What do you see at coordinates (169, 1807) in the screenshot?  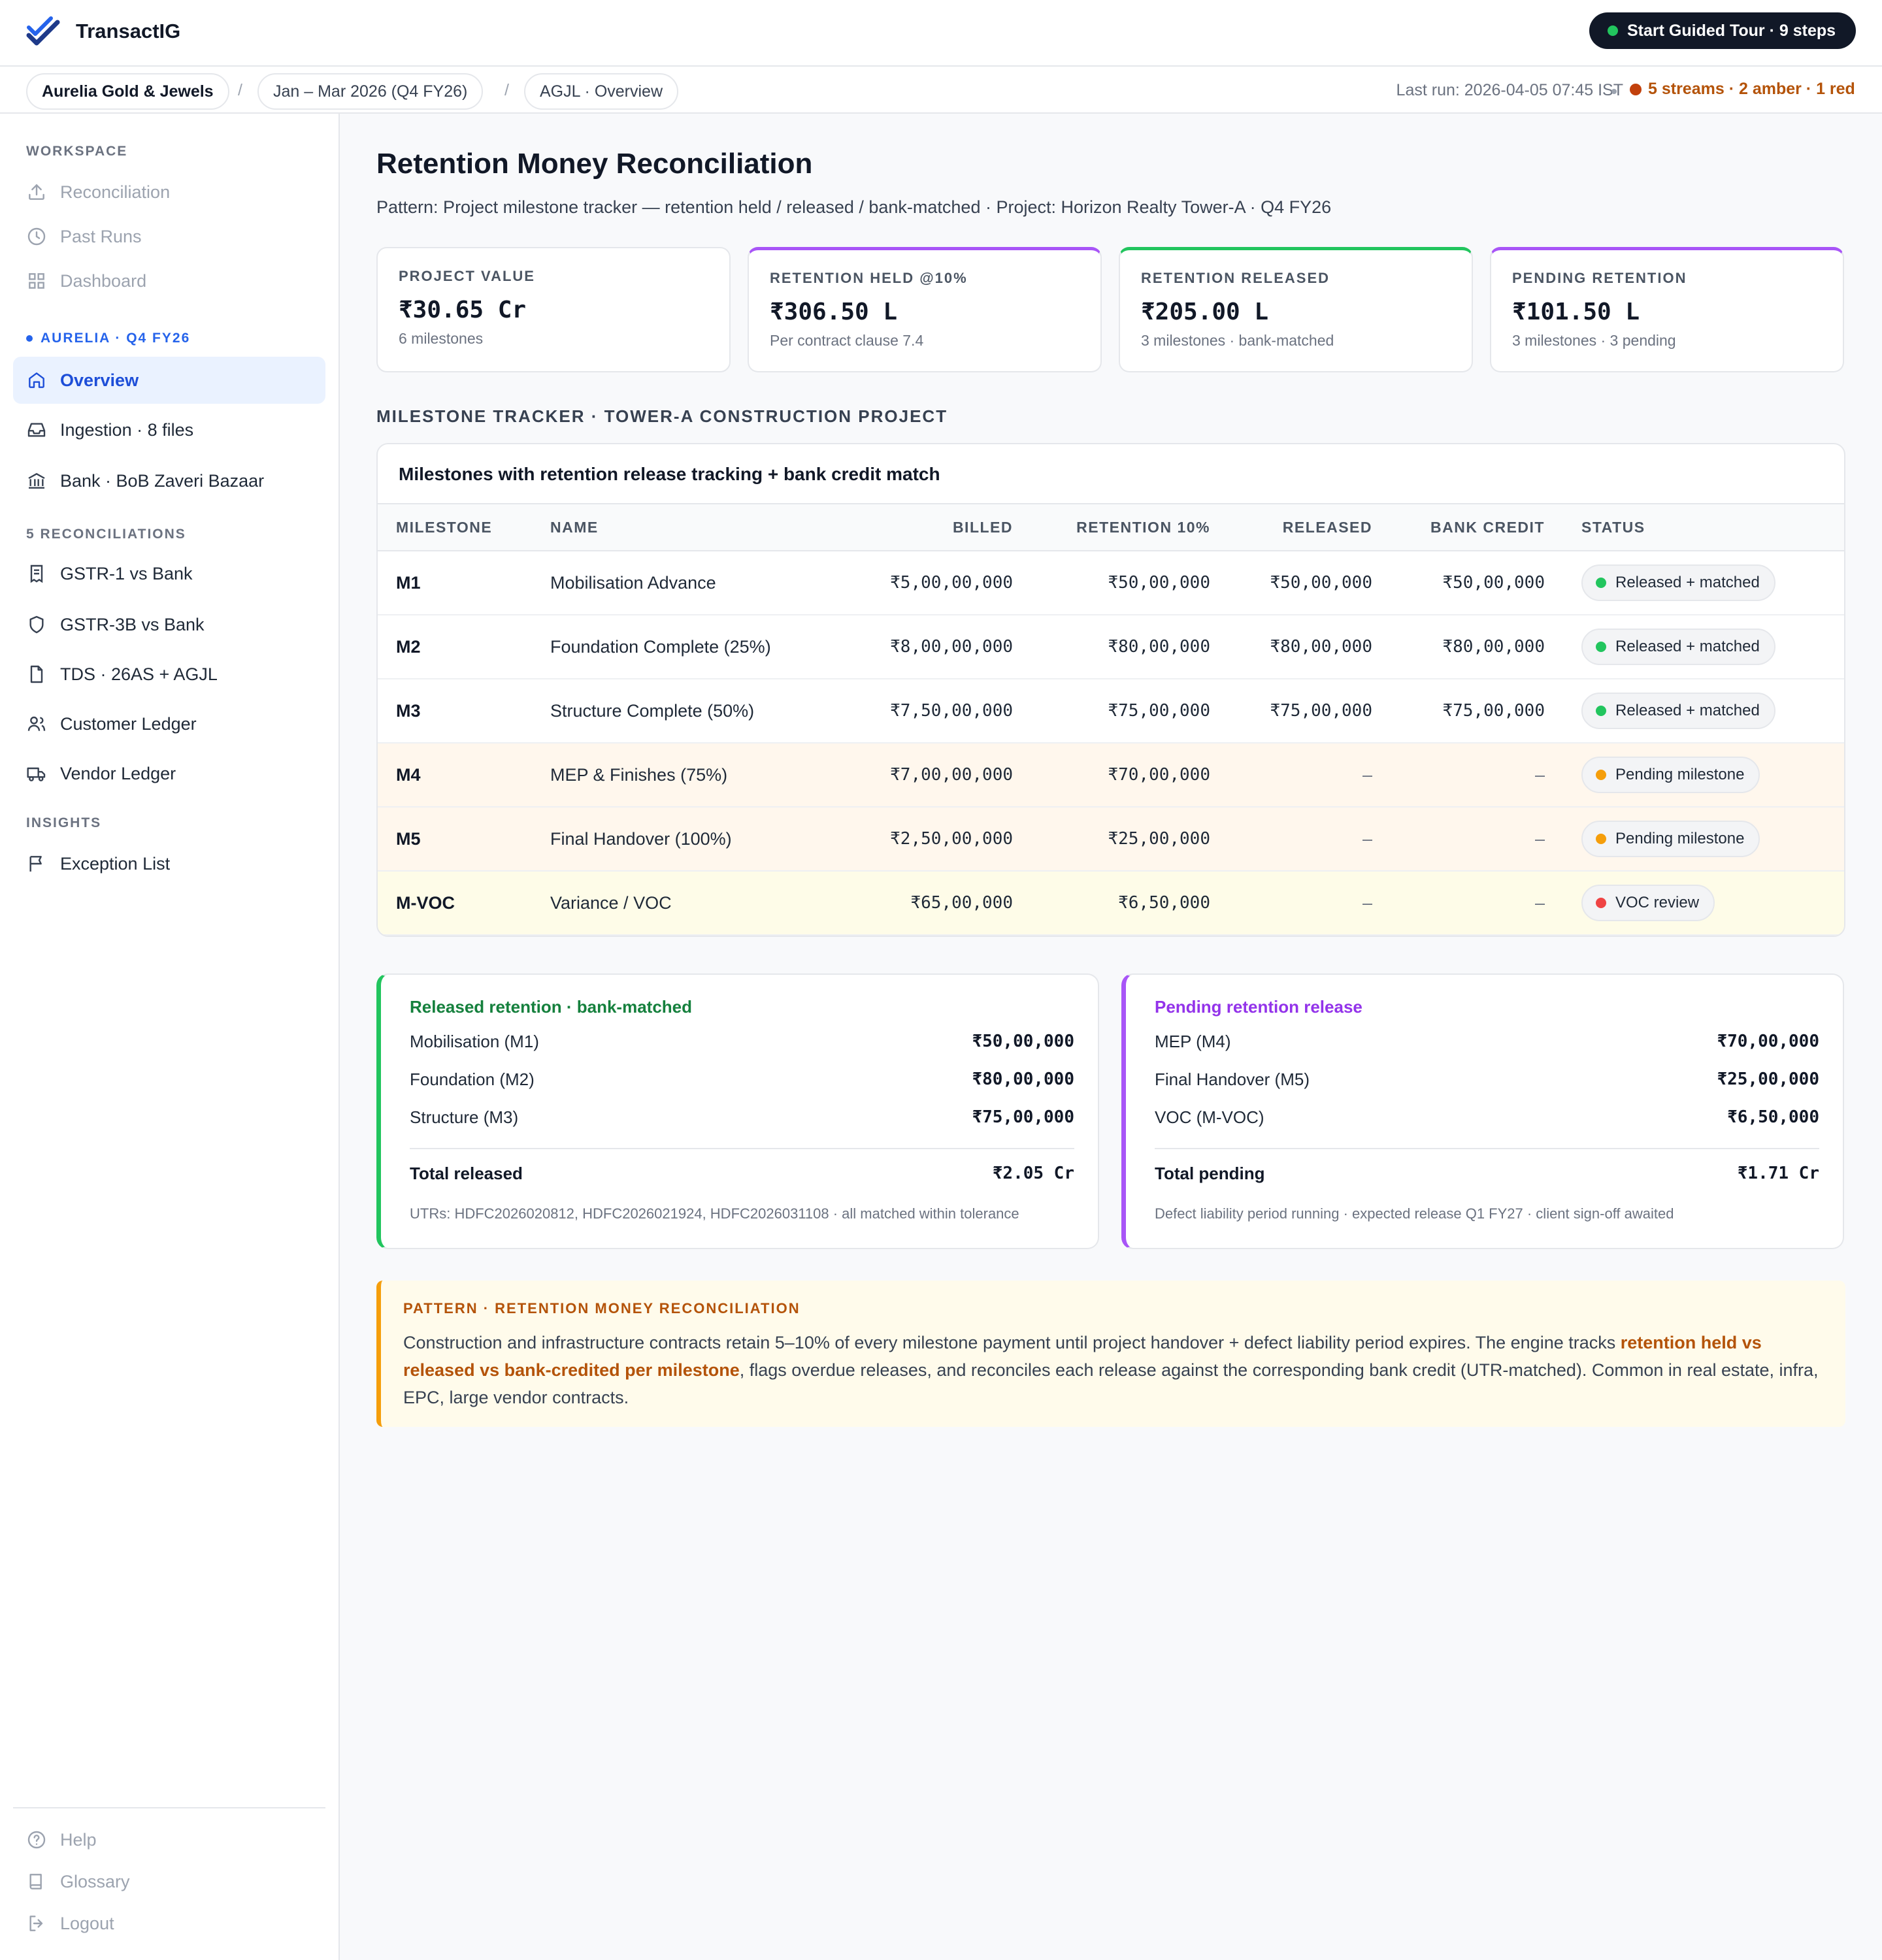 I see `sidebar-divider` at bounding box center [169, 1807].